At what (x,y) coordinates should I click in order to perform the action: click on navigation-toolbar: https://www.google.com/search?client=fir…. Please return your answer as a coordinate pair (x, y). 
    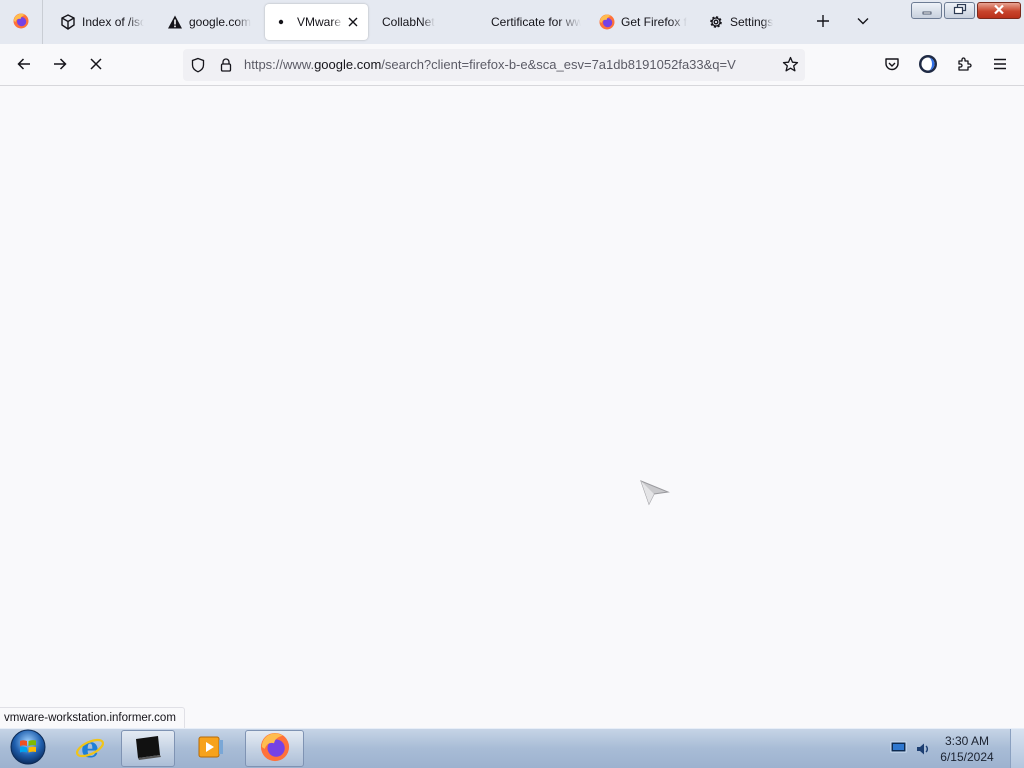
    Looking at the image, I should click on (512, 65).